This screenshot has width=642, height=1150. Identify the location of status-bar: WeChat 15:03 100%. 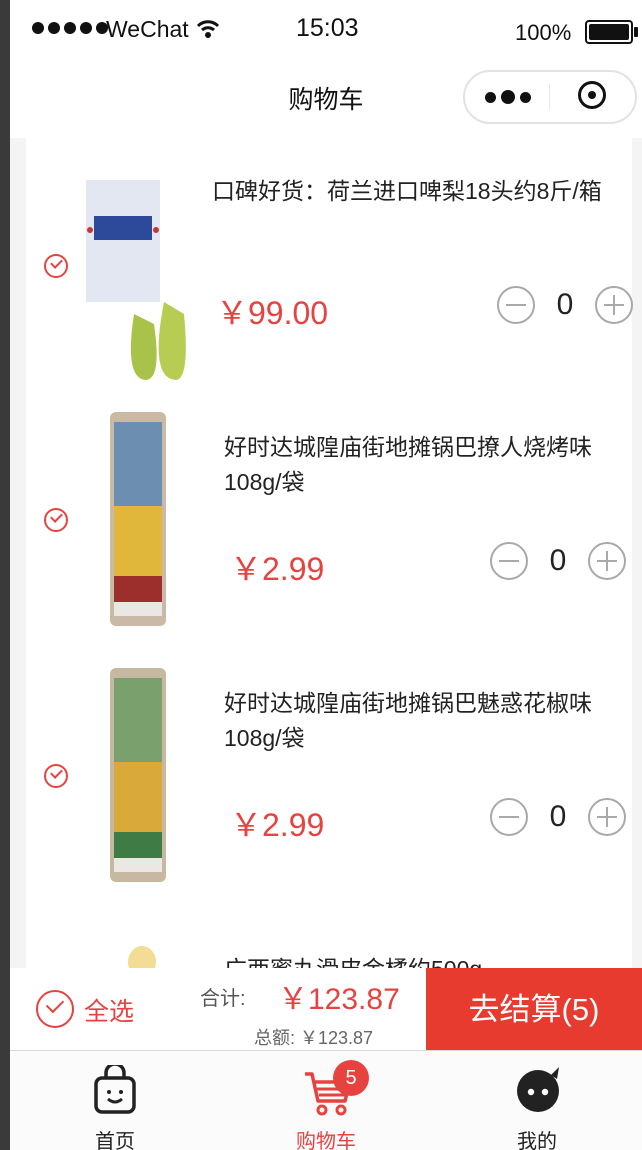
(326, 31).